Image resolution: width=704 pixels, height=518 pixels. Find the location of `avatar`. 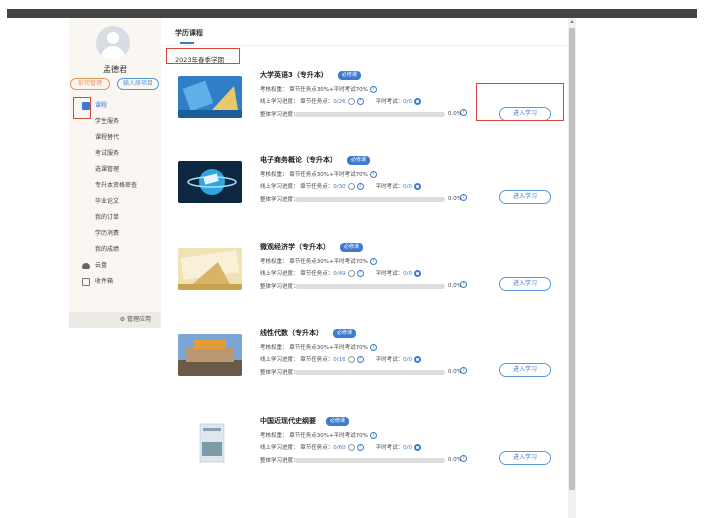

avatar is located at coordinates (113, 43).